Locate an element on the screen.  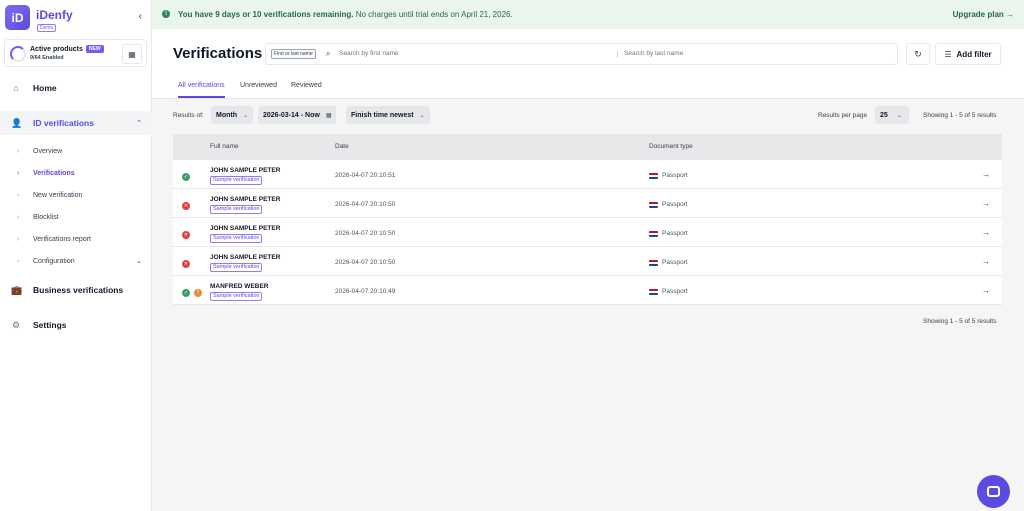
date-range-value: 2026-03-14 - Now is located at coordinates (291, 115).